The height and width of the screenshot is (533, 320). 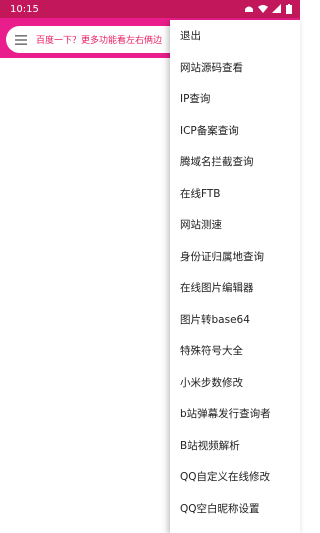 What do you see at coordinates (289, 9) in the screenshot?
I see `battery-icon` at bounding box center [289, 9].